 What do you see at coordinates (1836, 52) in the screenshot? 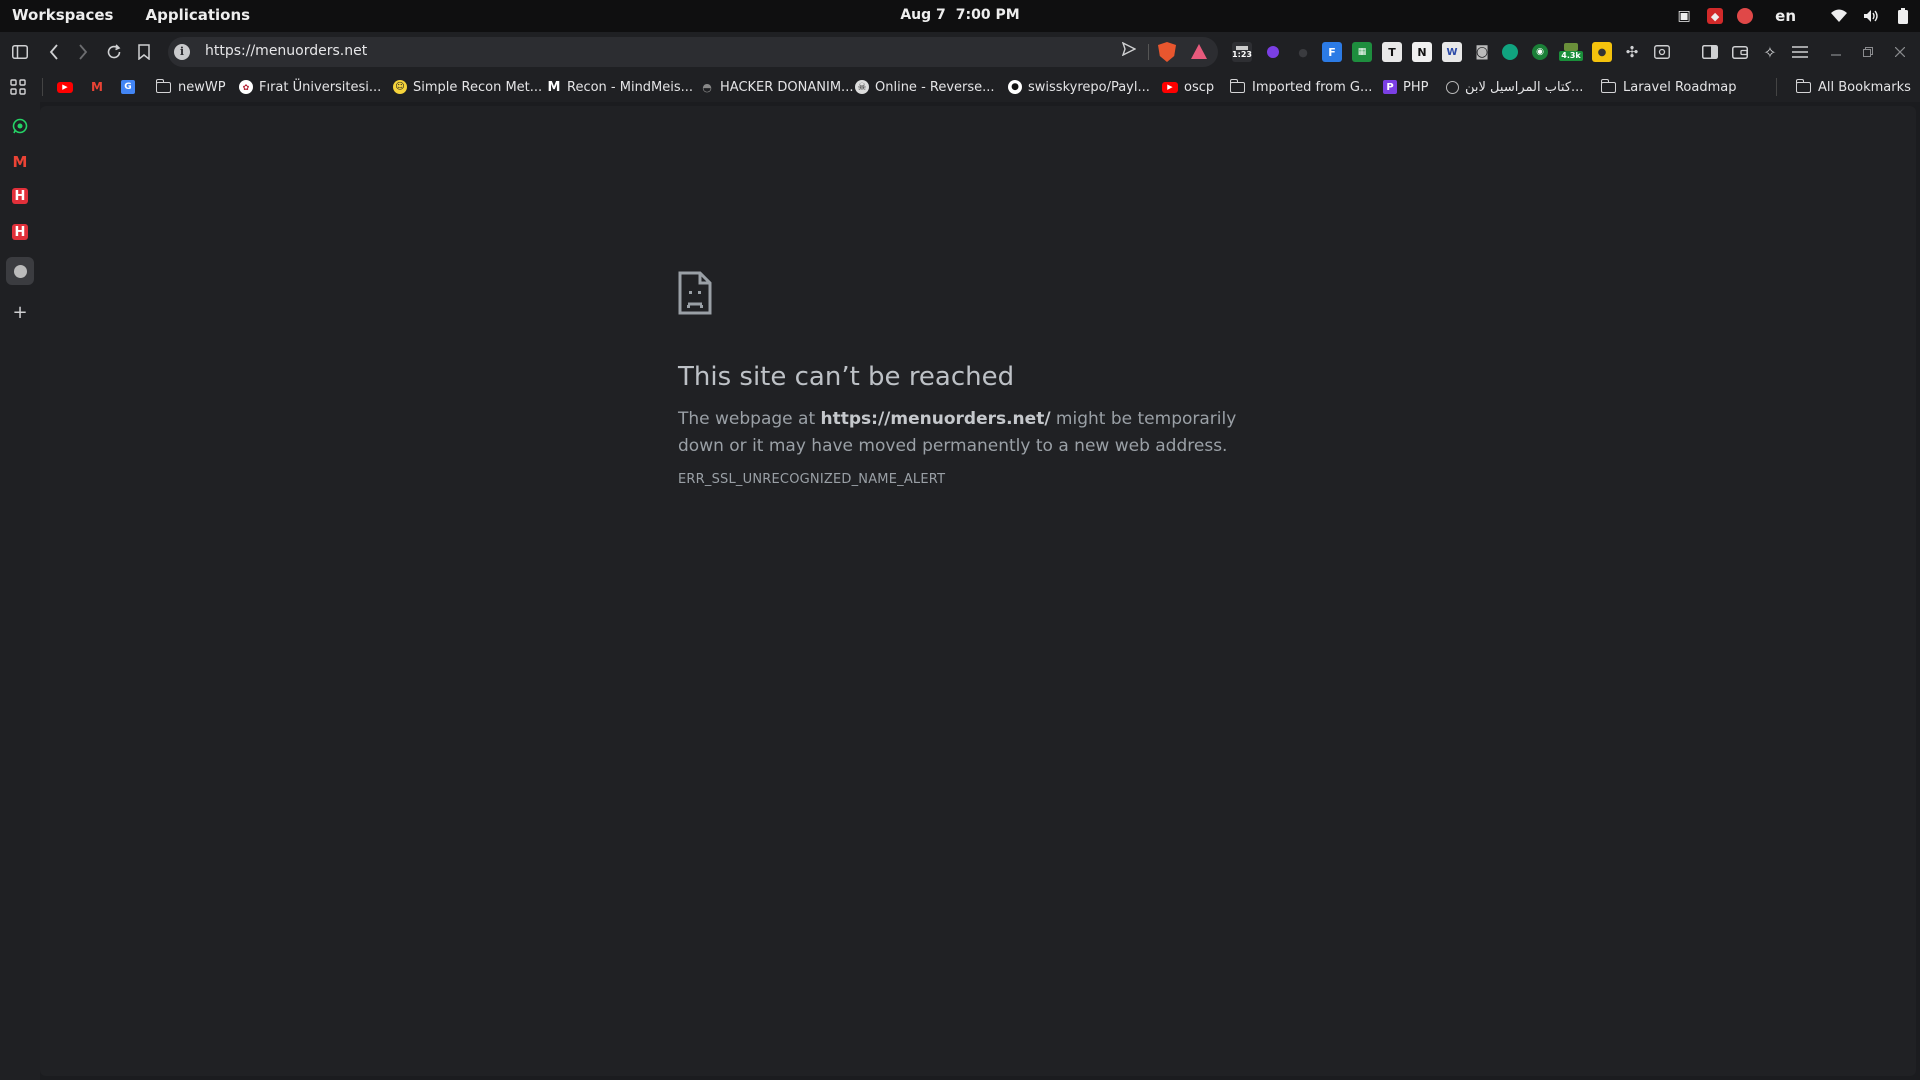
I see `minimize-window-icon` at bounding box center [1836, 52].